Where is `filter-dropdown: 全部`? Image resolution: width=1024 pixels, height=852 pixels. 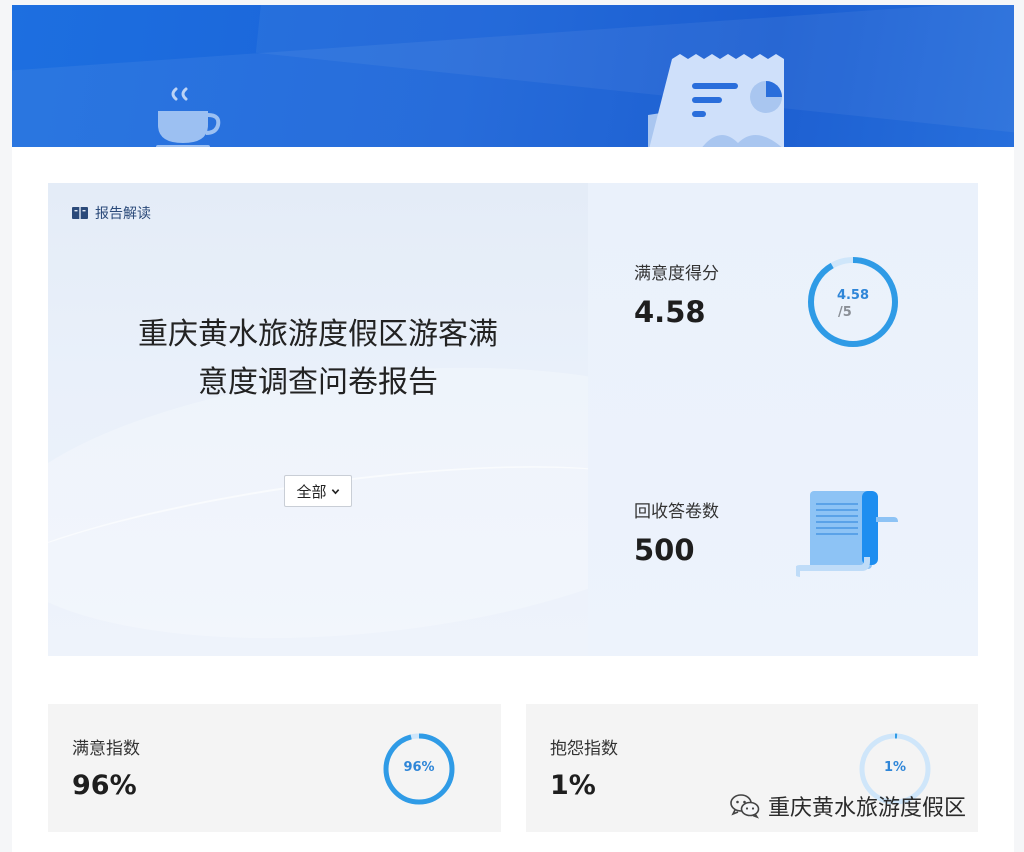 filter-dropdown: 全部 is located at coordinates (318, 491).